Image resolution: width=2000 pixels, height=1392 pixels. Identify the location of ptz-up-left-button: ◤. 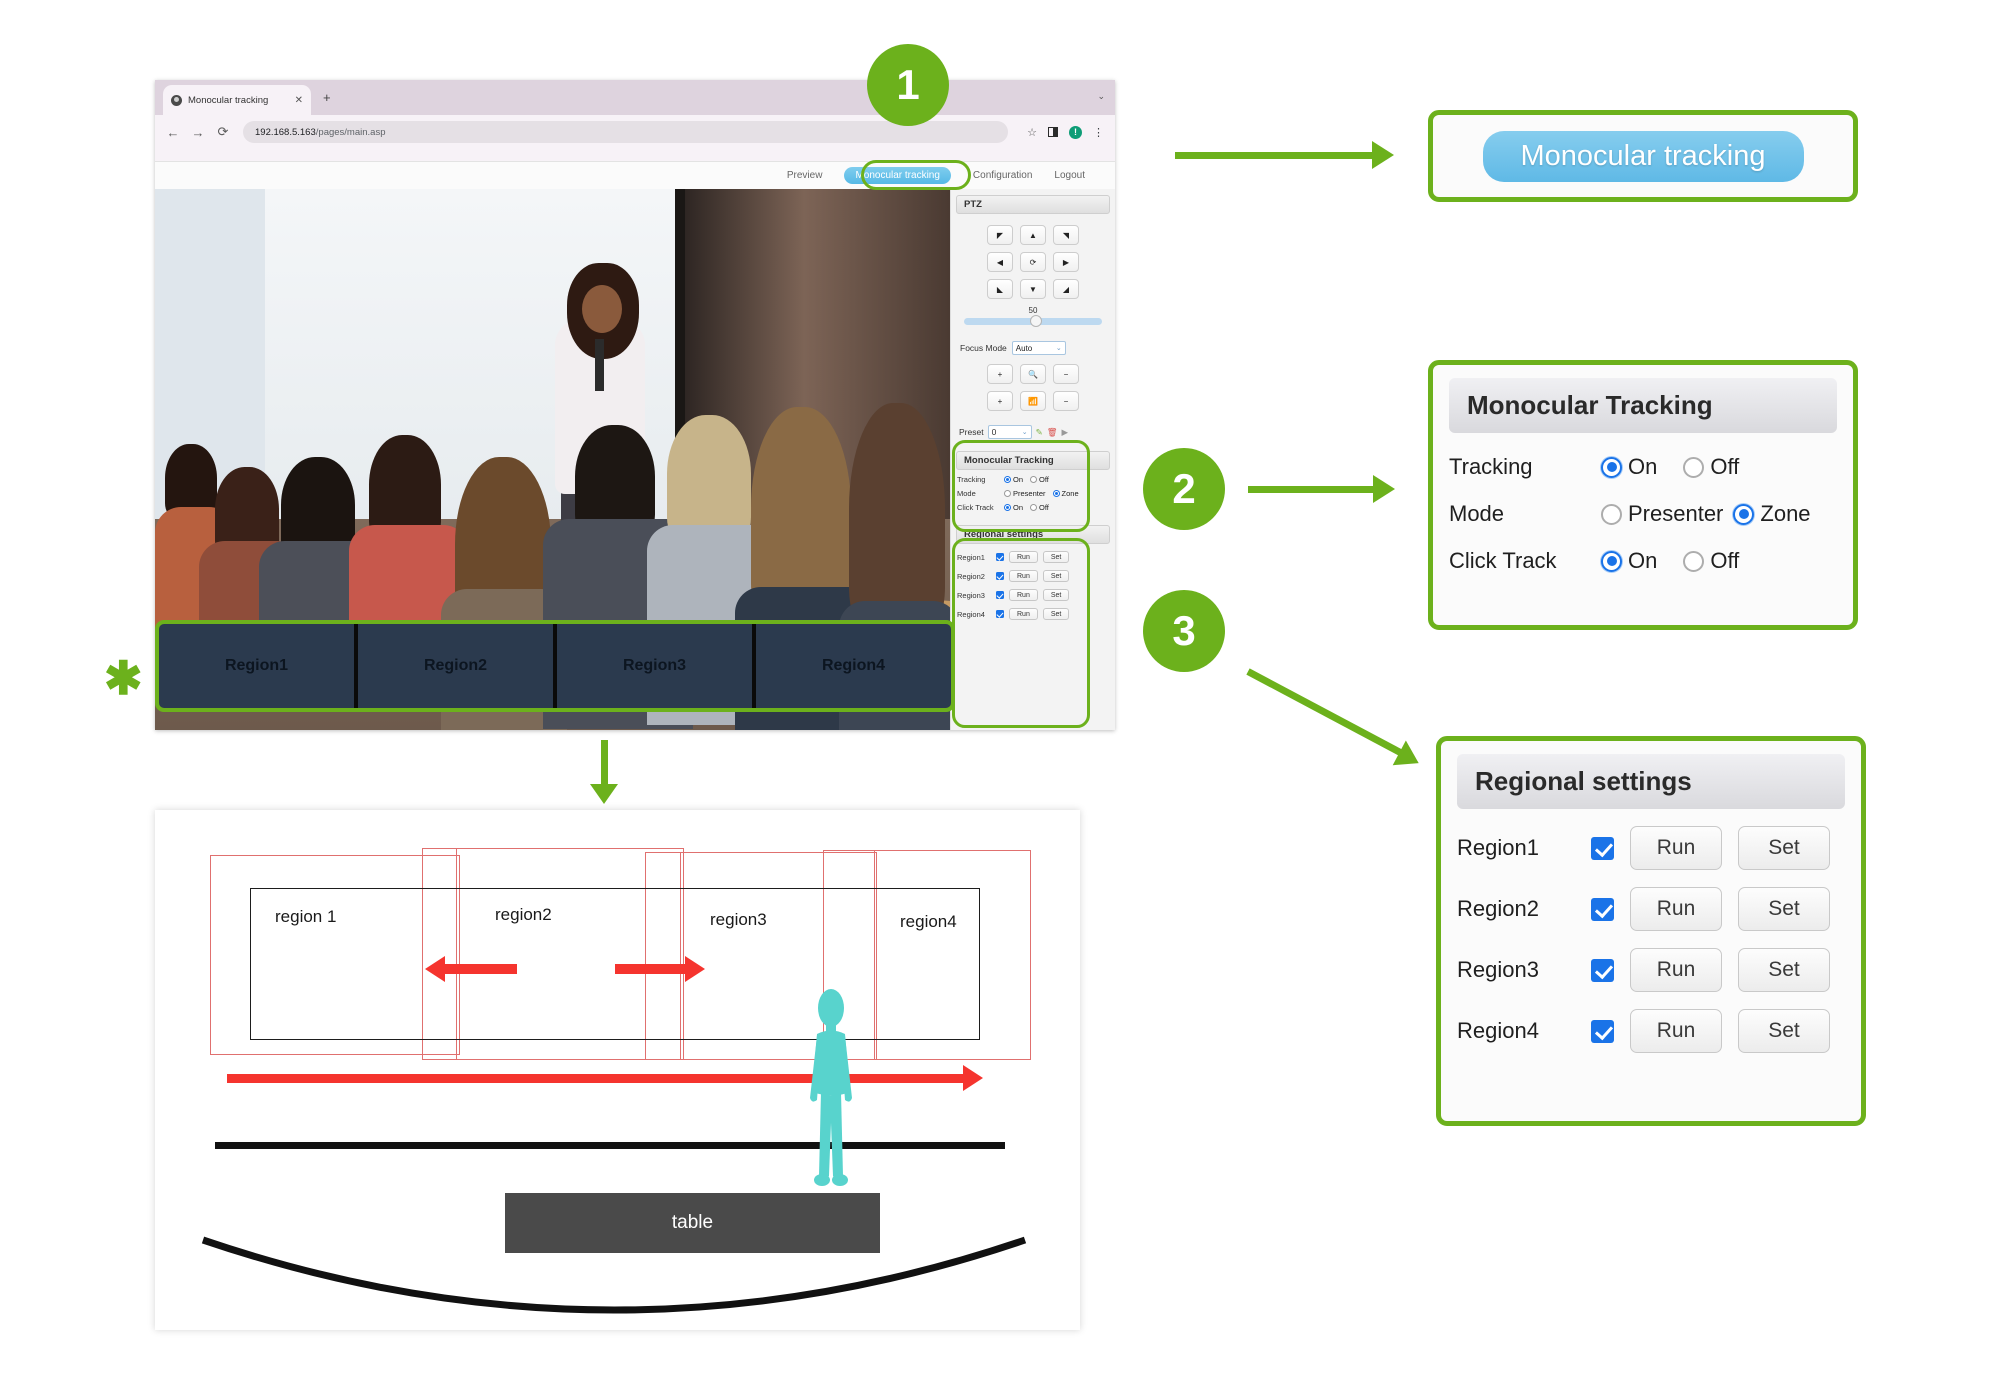
(1000, 235).